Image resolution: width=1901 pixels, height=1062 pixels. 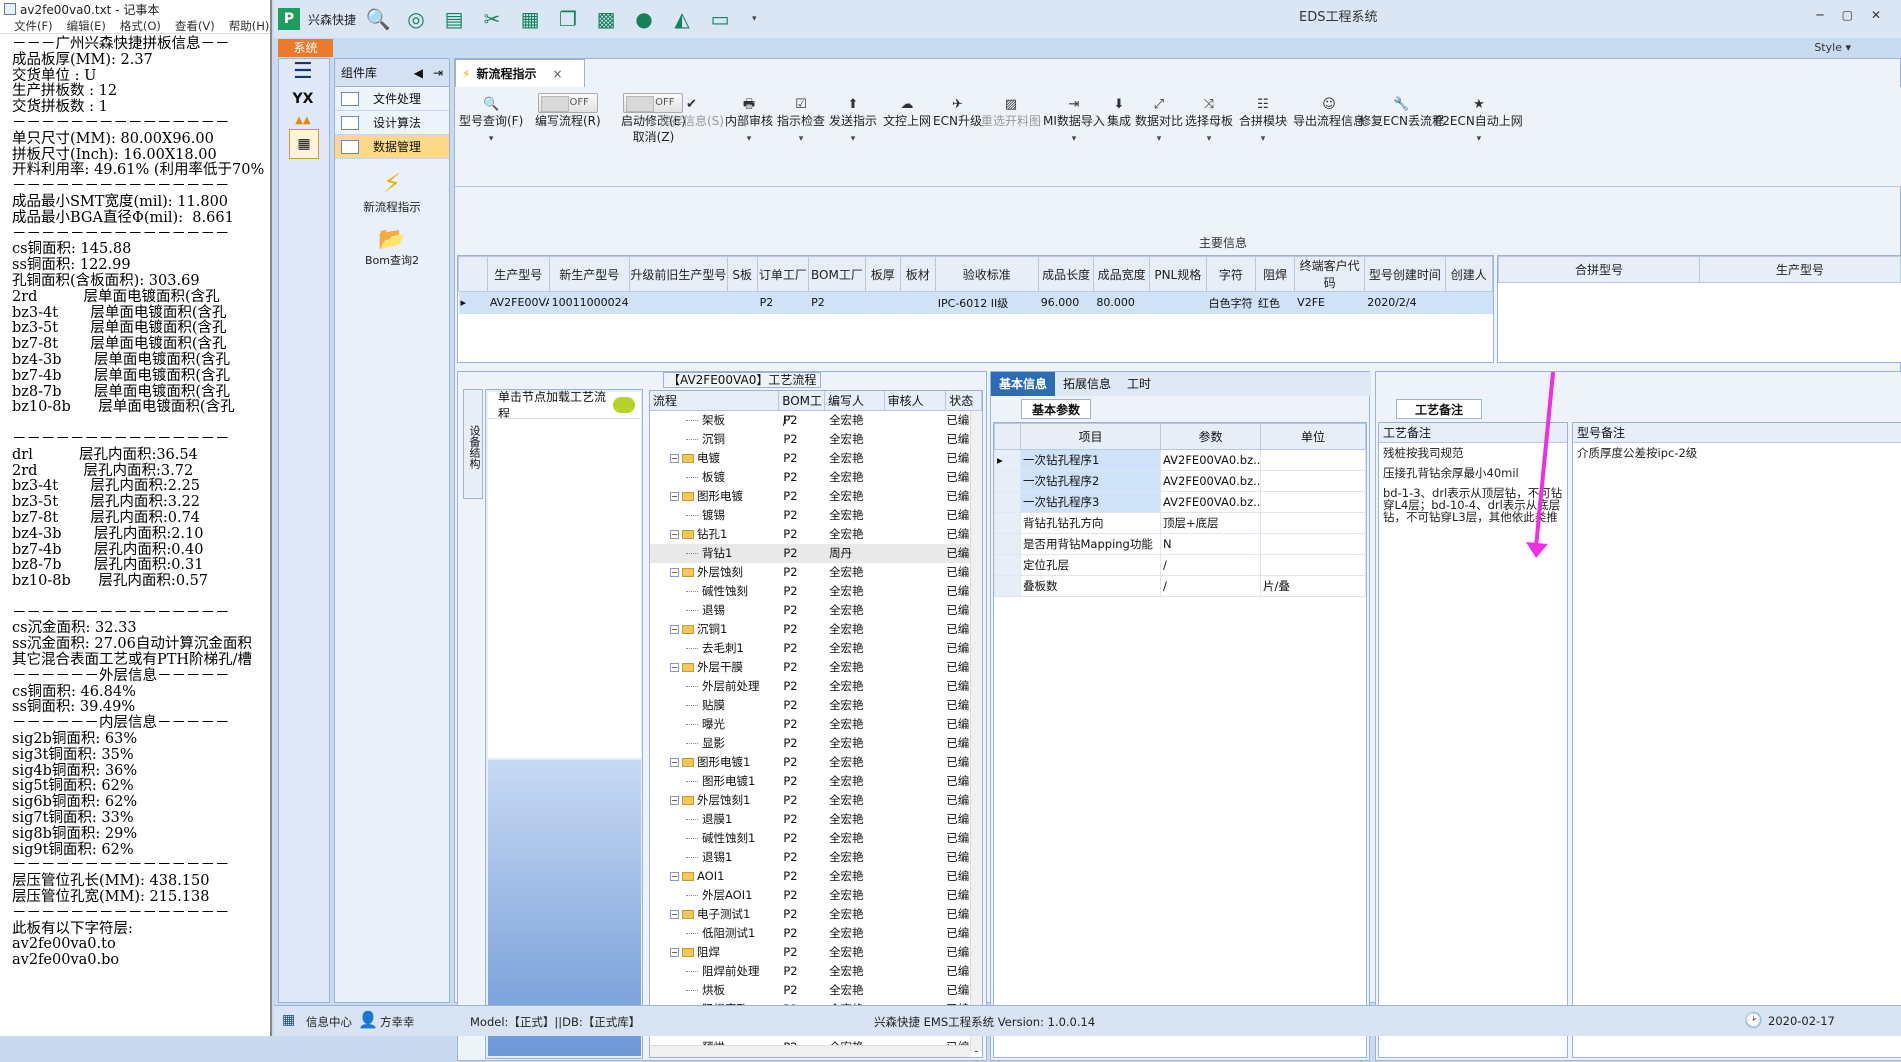 I want to click on notepad-menu-item: 查看(V), so click(x=195, y=25).